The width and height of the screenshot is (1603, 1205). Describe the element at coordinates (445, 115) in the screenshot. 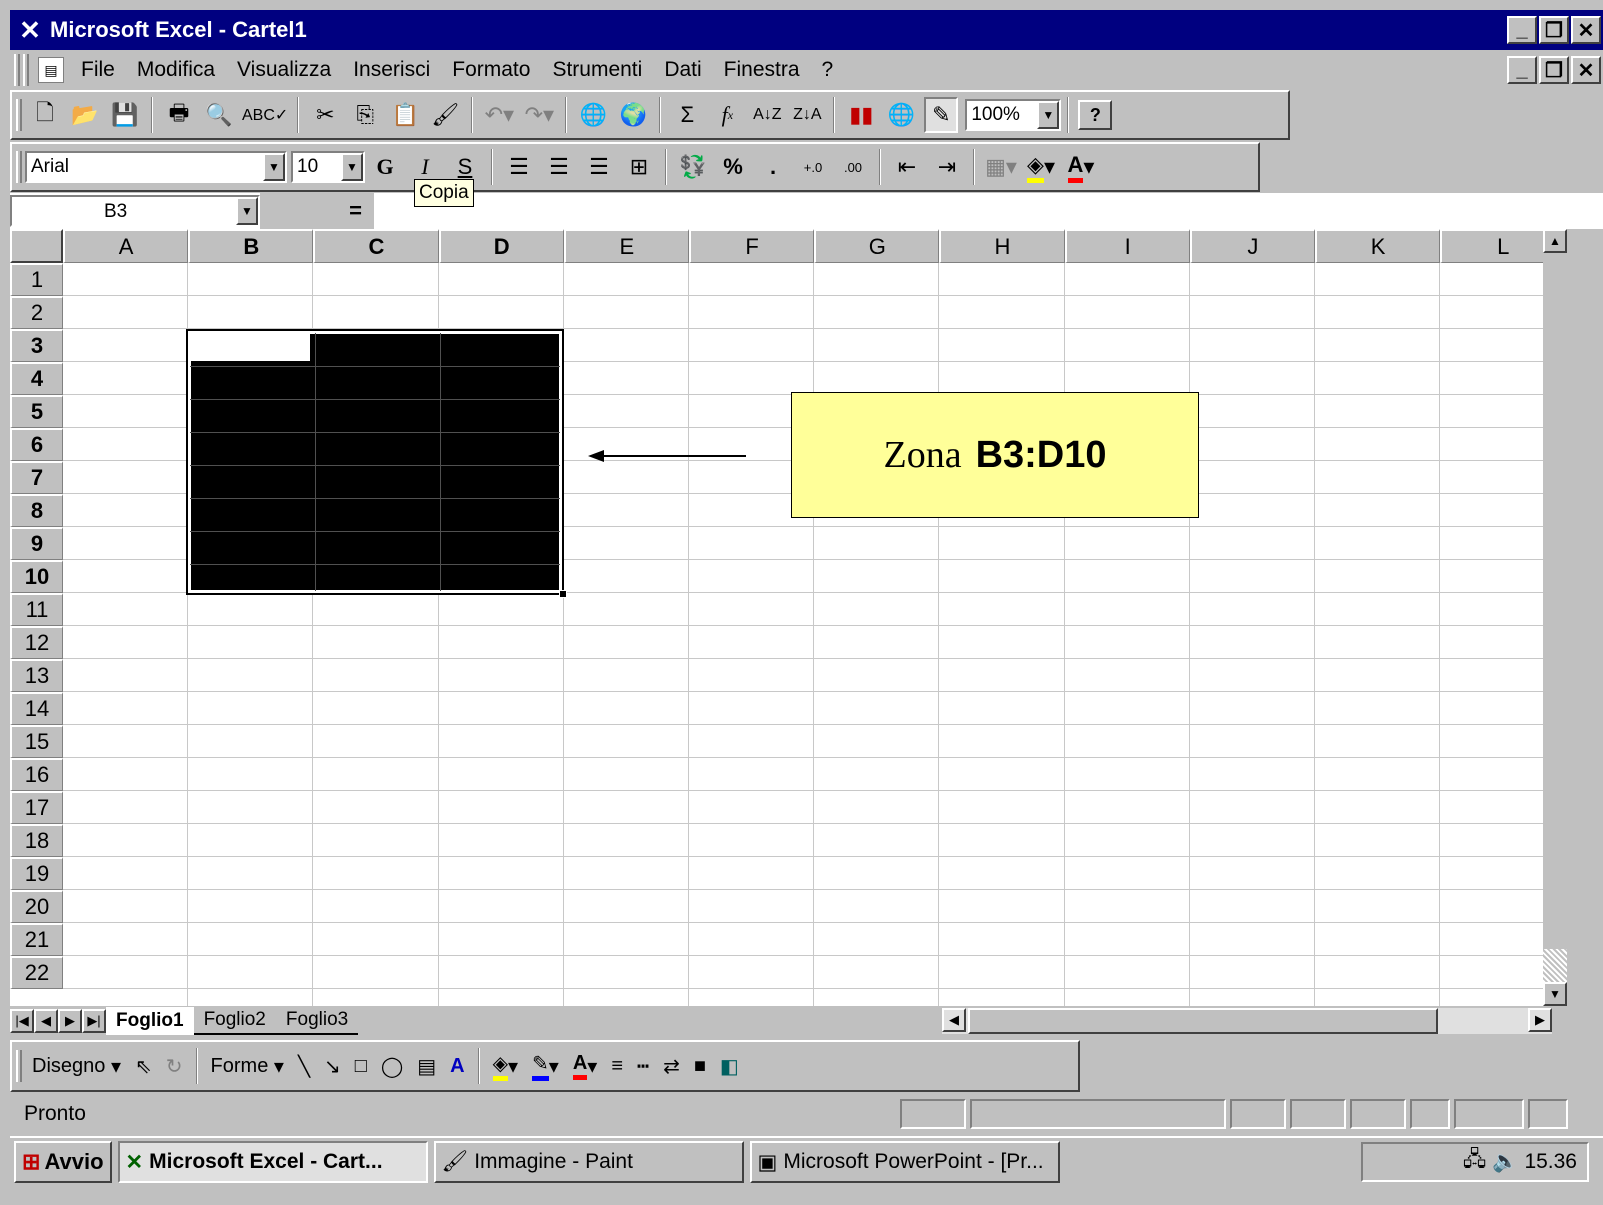

I see `format-painter-icon: 🖌` at that location.